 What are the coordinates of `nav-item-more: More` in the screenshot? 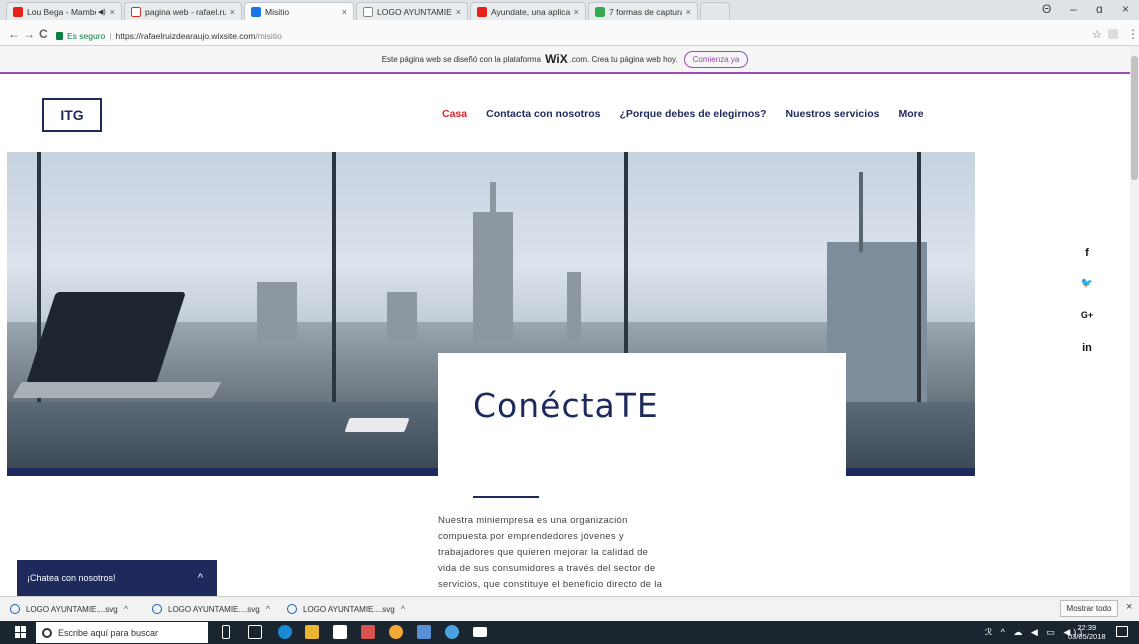 It's located at (910, 114).